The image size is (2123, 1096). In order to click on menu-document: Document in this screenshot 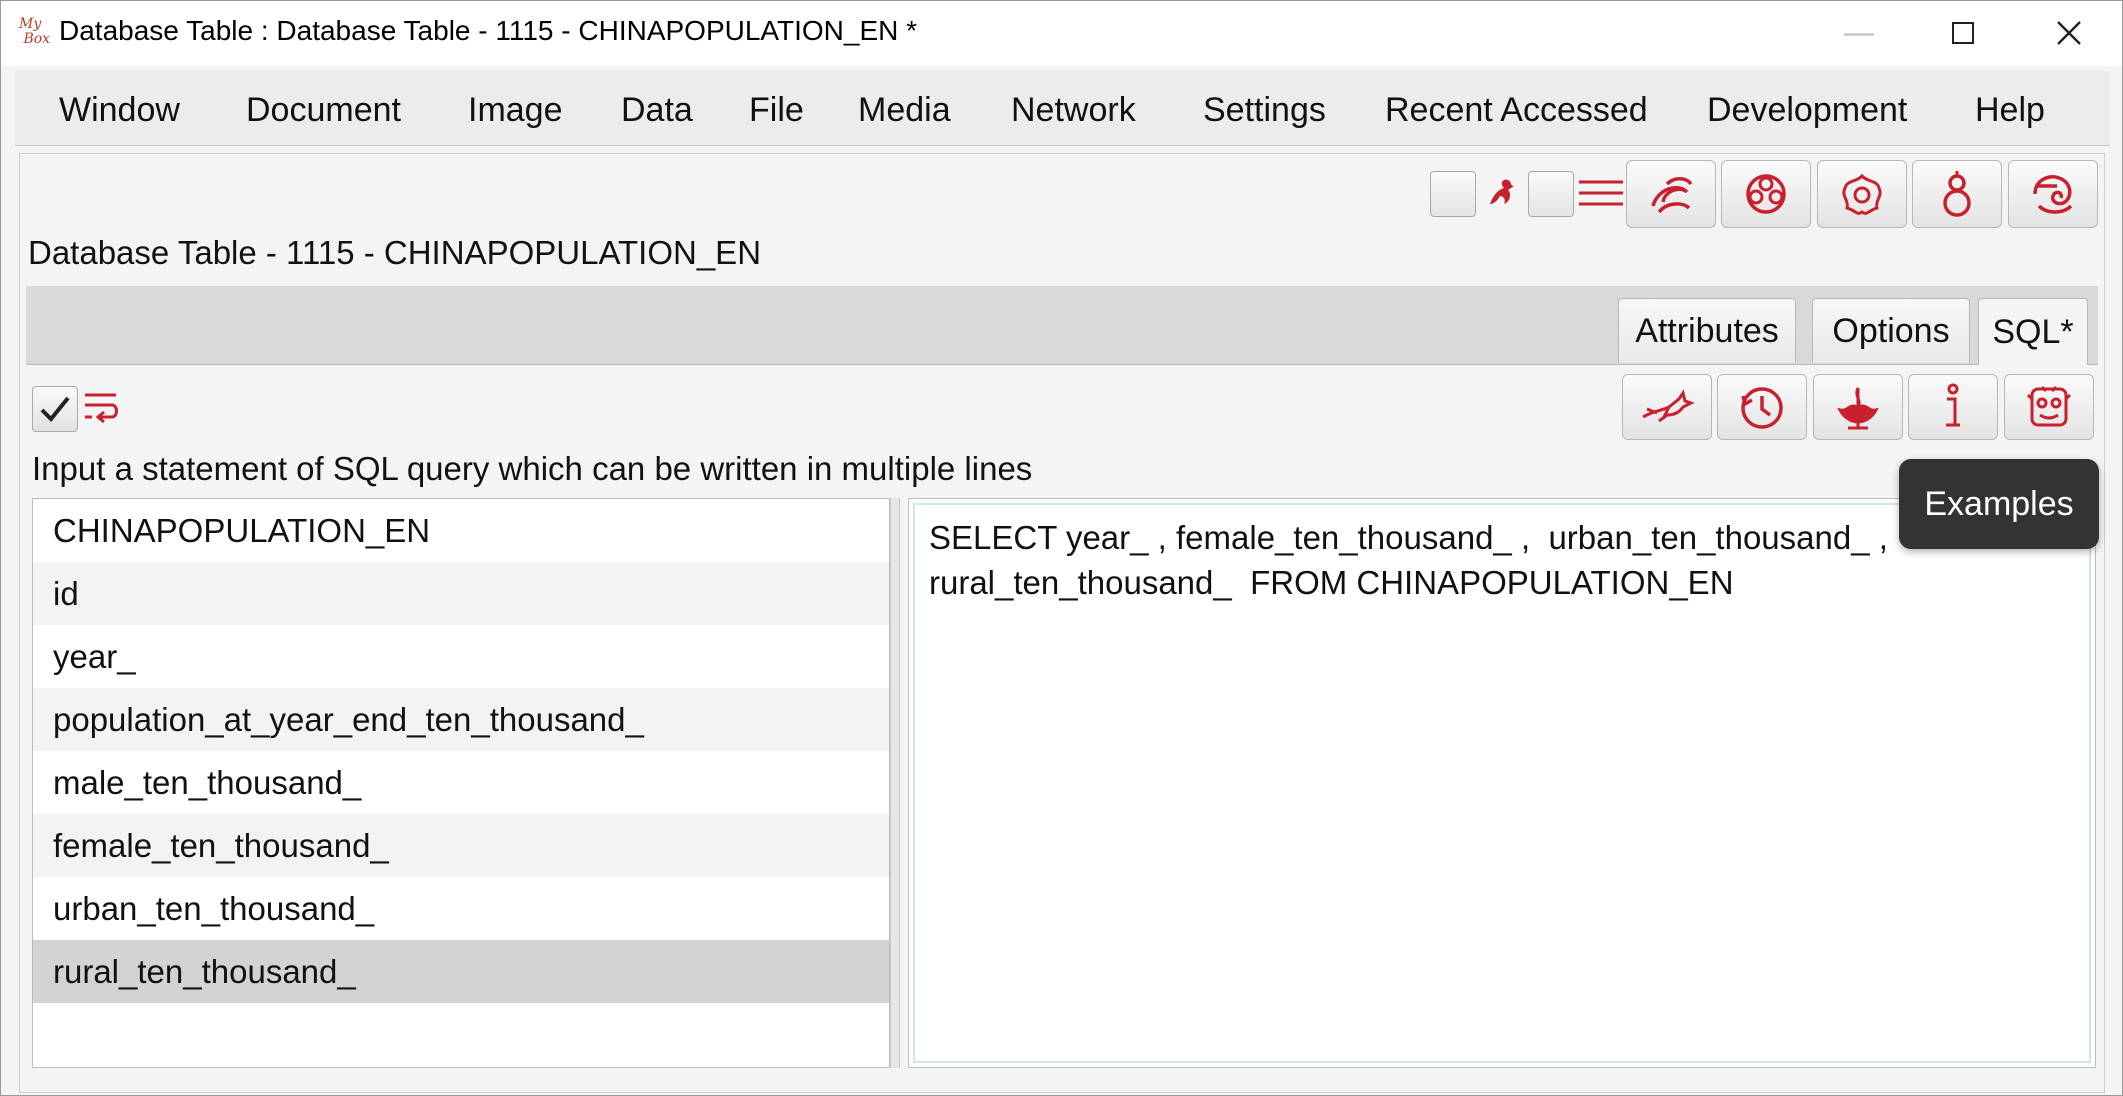, I will do `click(323, 110)`.